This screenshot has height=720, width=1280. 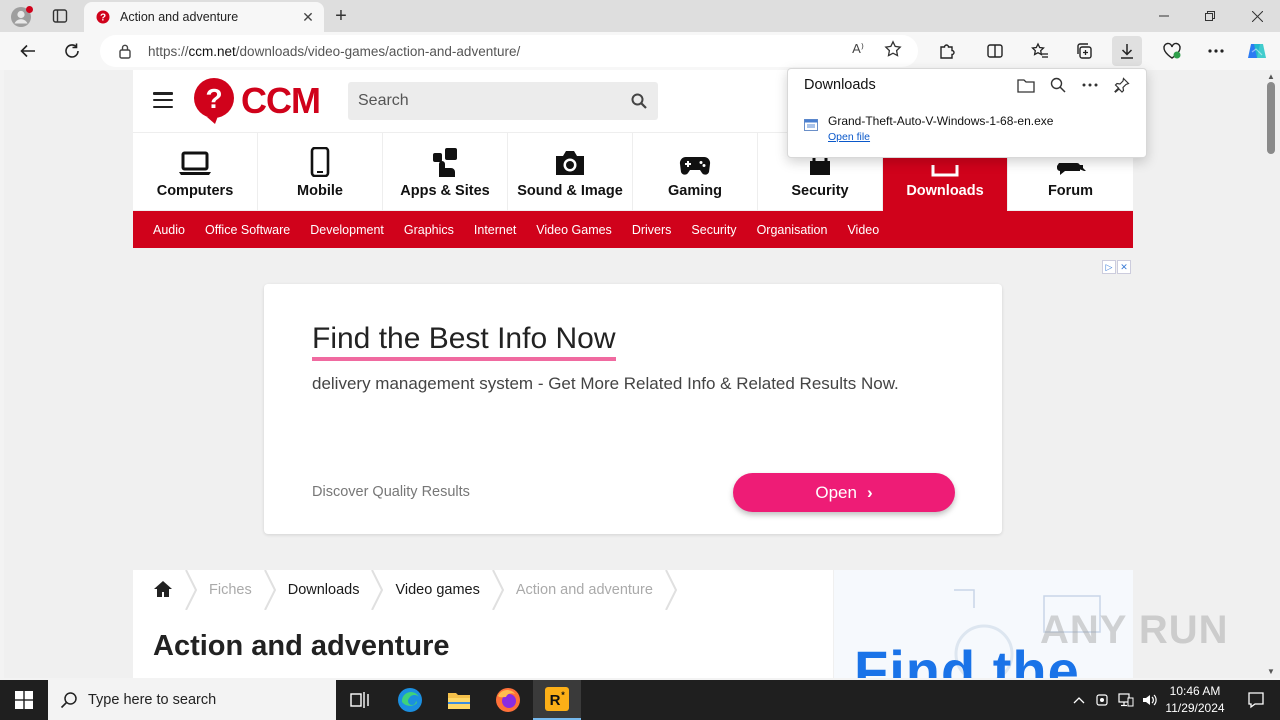 I want to click on settings-menu-button, so click(x=1216, y=51).